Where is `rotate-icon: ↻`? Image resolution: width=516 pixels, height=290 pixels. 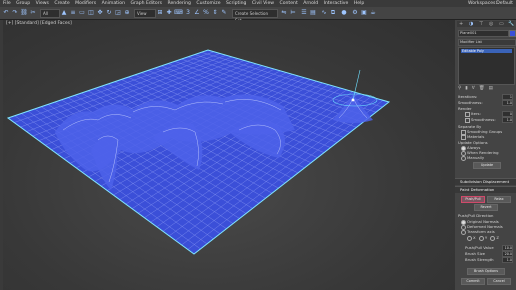 rotate-icon: ↻ is located at coordinates (109, 13).